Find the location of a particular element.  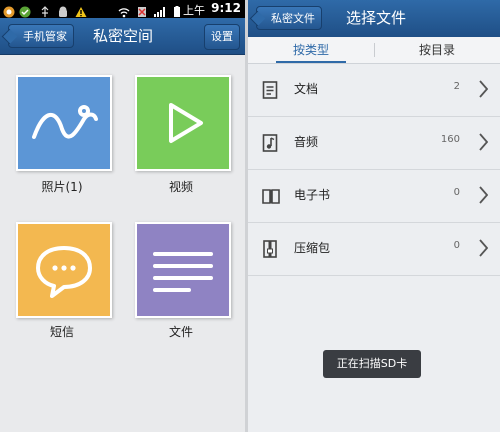

tab-by-directory: 按目录 is located at coordinates (437, 50).